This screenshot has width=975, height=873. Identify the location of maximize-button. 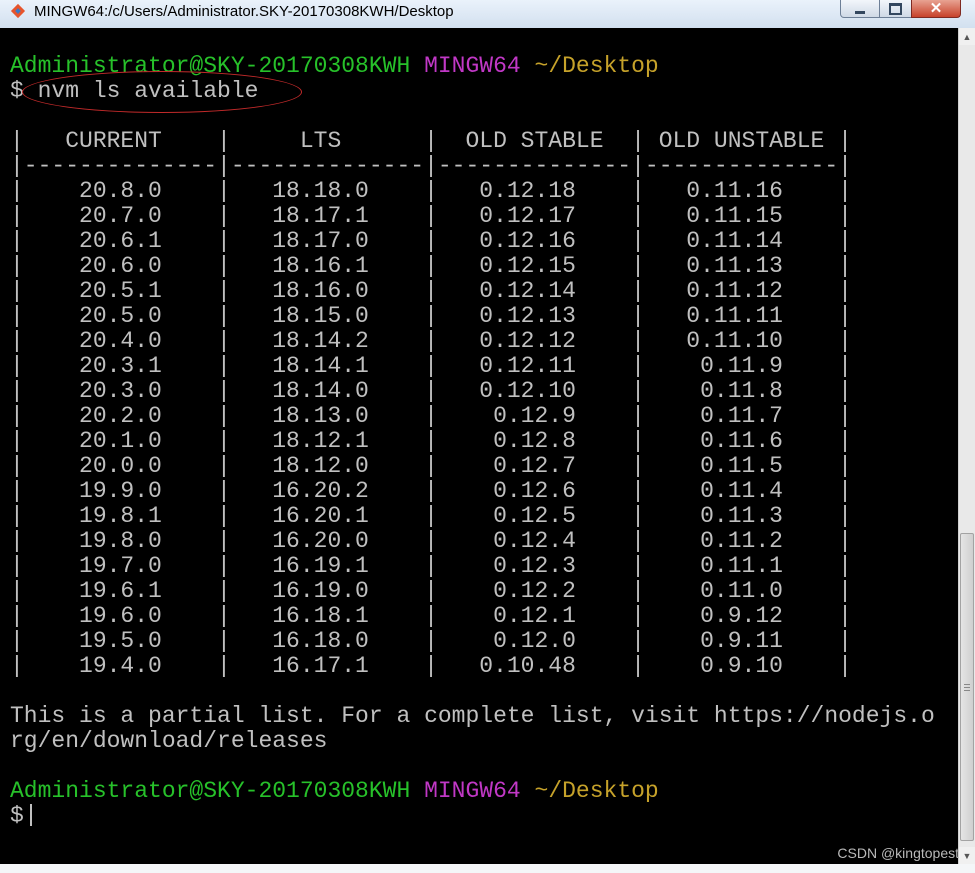
(895, 9).